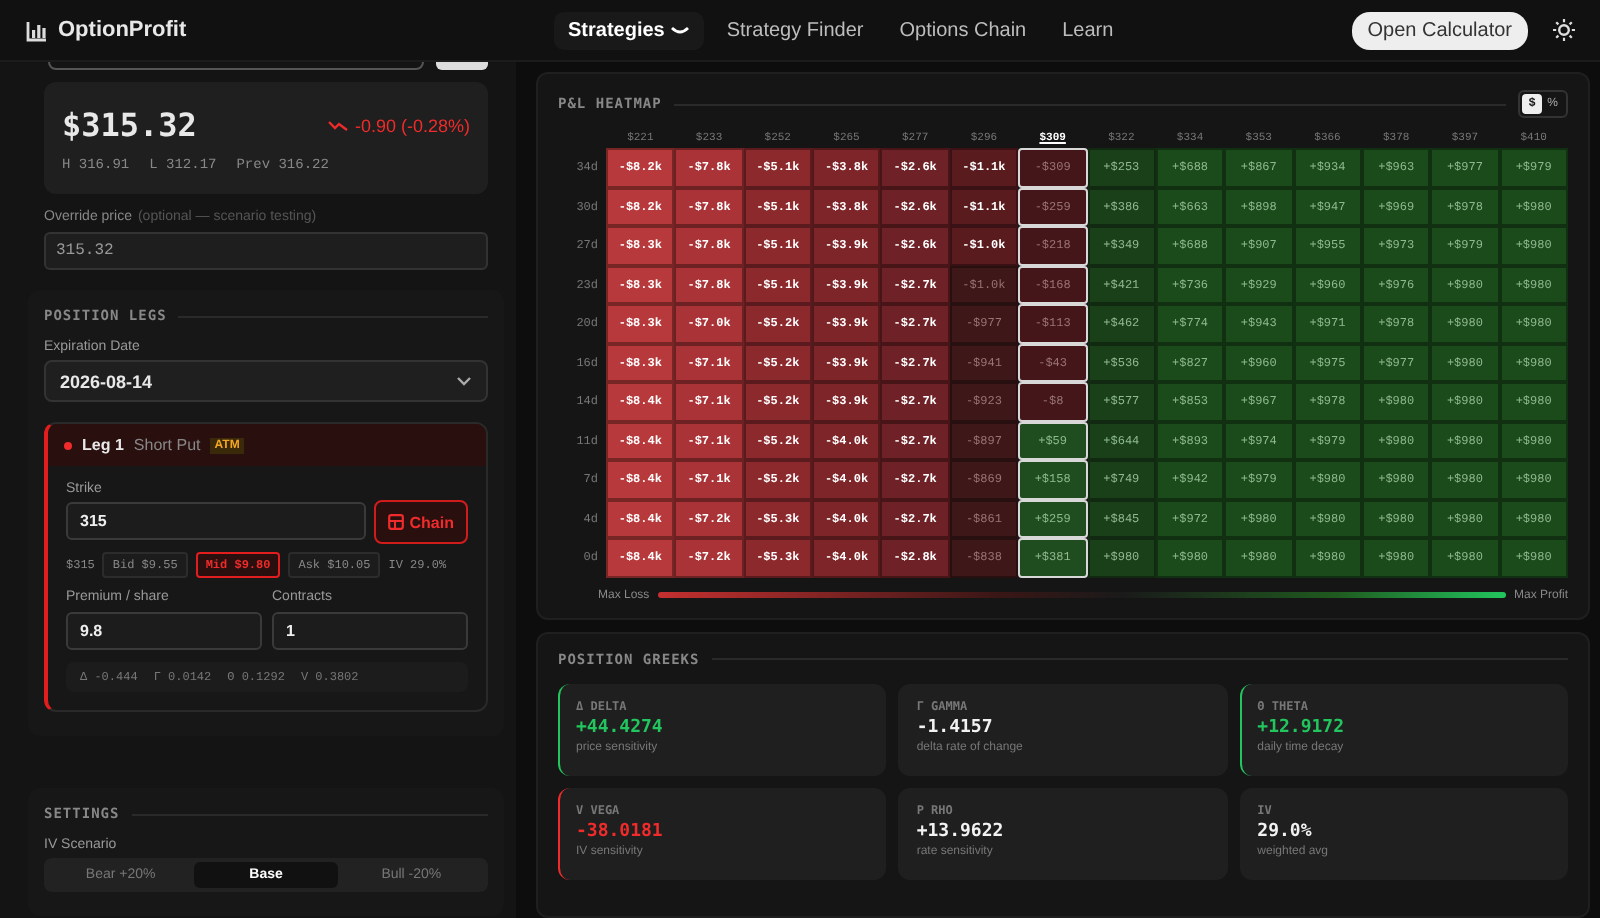 This screenshot has width=1600, height=918. Describe the element at coordinates (68, 445) in the screenshot. I see `status-dot` at that location.